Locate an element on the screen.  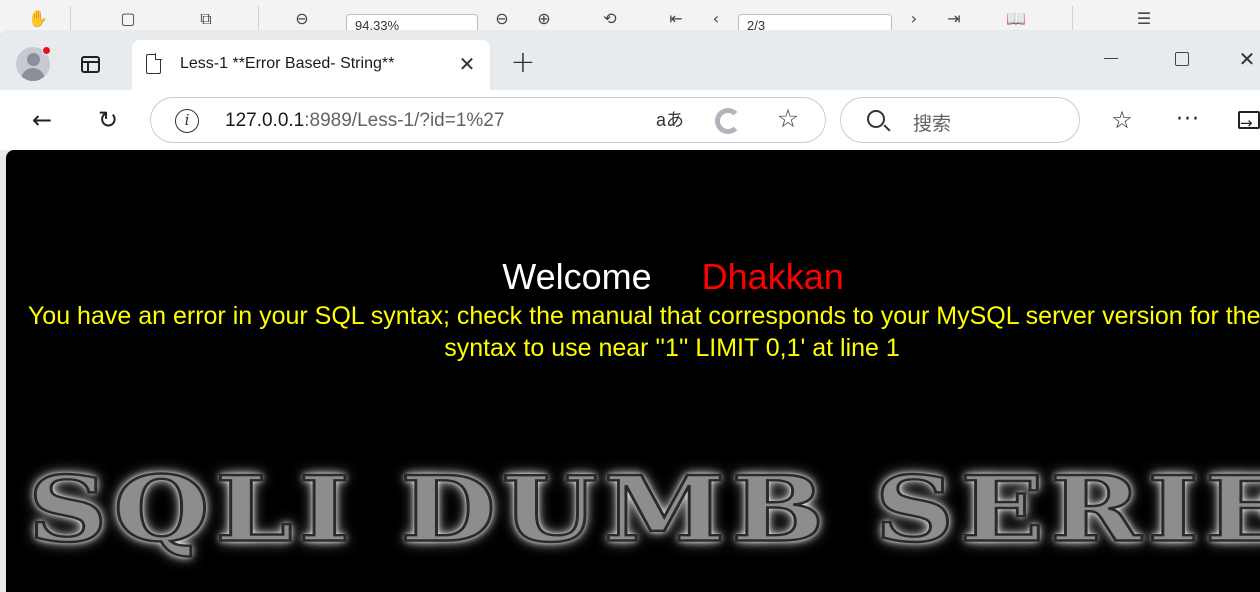
book-icon: 📖 is located at coordinates (1016, 19).